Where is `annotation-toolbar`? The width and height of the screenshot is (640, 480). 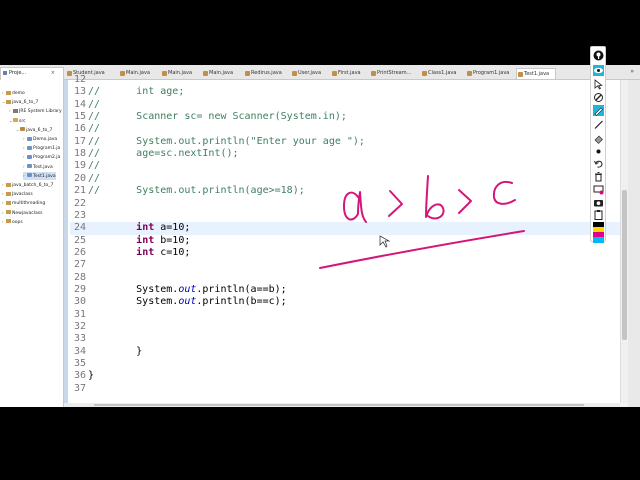 annotation-toolbar is located at coordinates (598, 144).